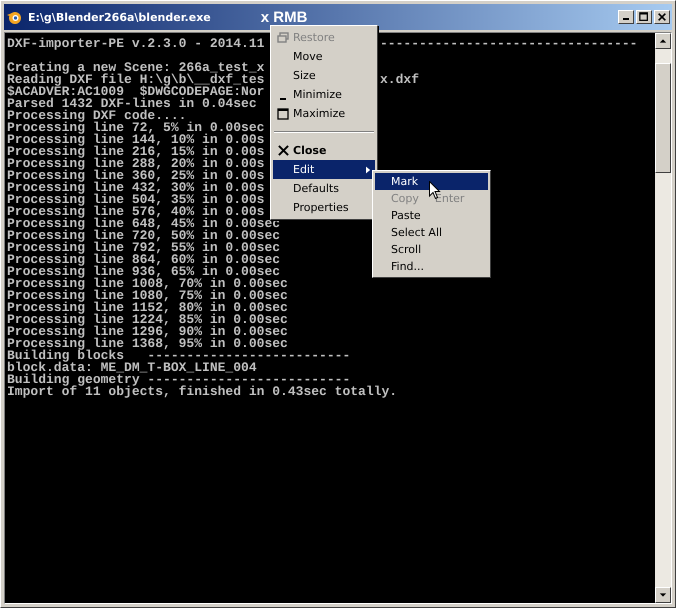 This screenshot has width=676, height=608. I want to click on menu-item: Select All, so click(431, 232).